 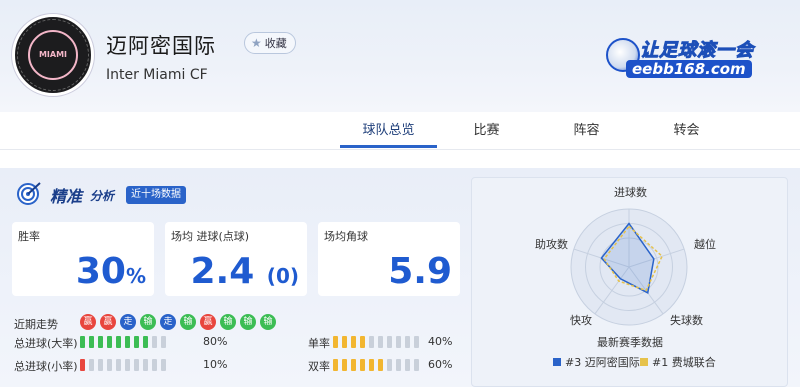 I want to click on stat-card-avg-corners: 场均角球 5.9, so click(x=389, y=259).